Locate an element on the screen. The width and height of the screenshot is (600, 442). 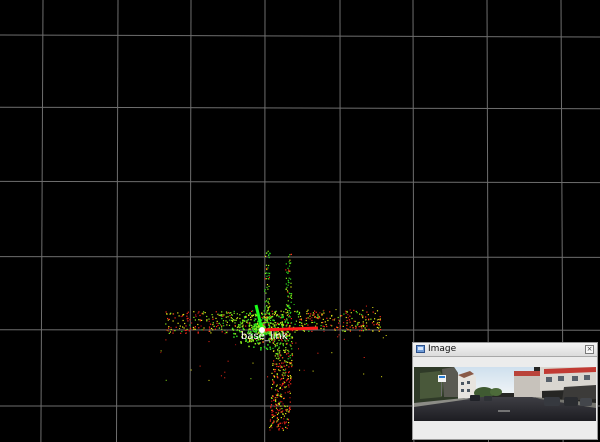
image-window-icon is located at coordinates (420, 349).